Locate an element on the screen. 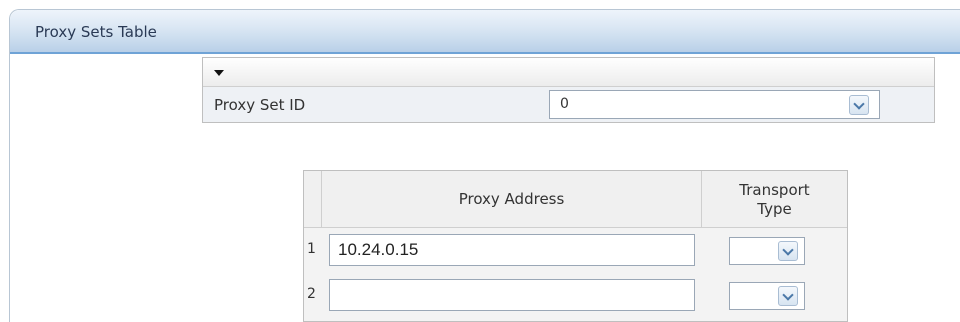  collapse-toggle is located at coordinates (568, 72).